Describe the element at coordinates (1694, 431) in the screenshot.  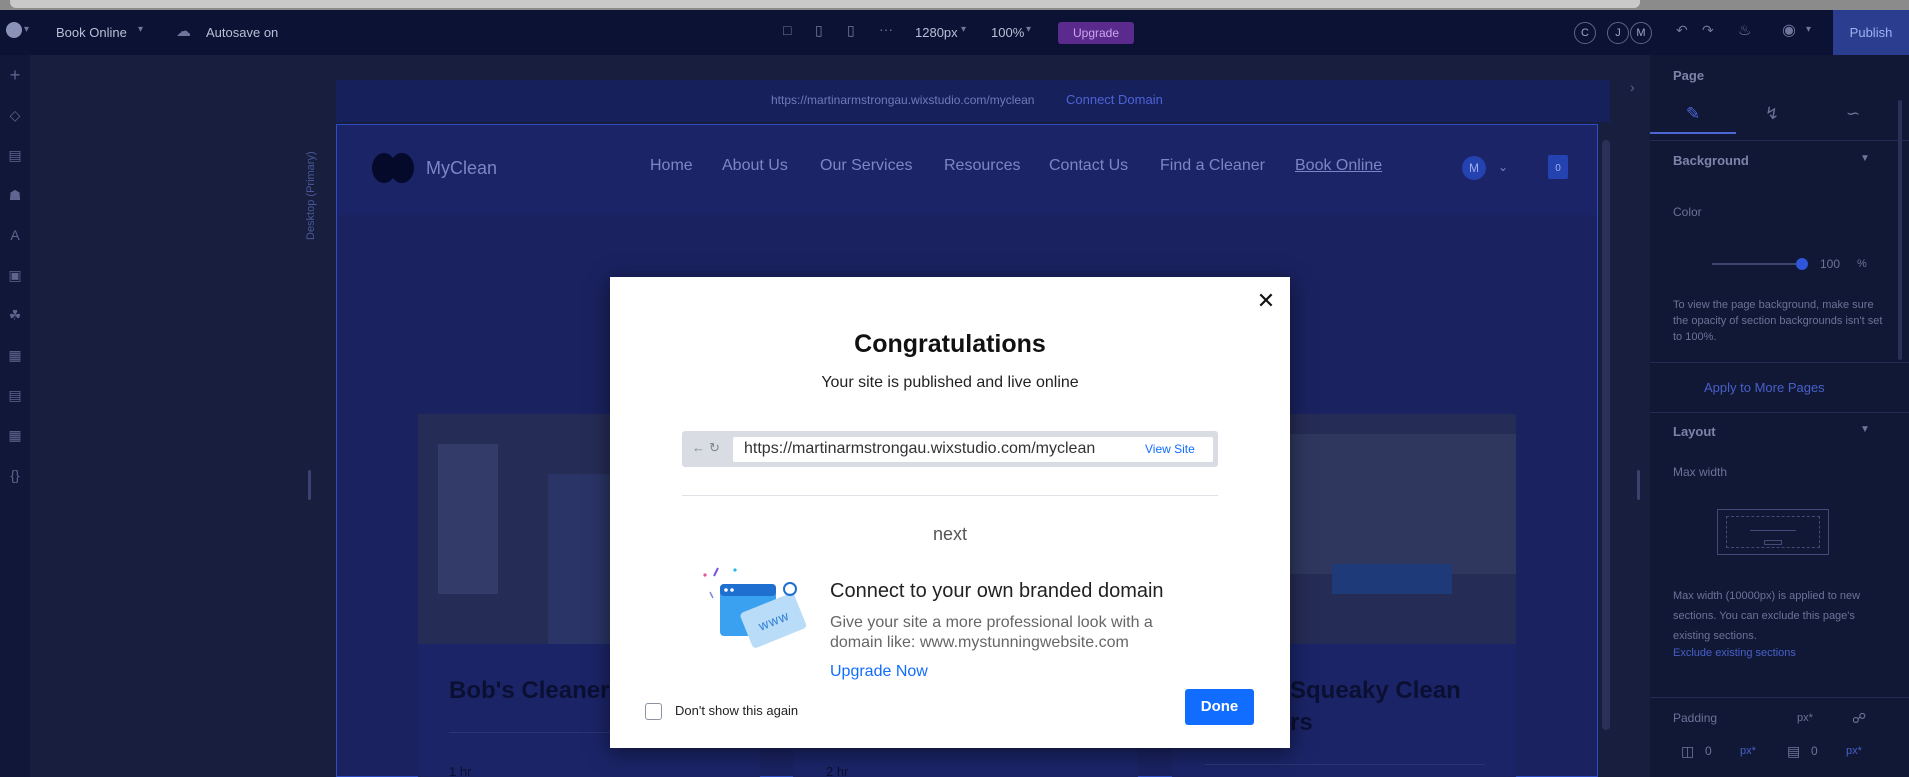
I see `layout-section-title: Layout` at that location.